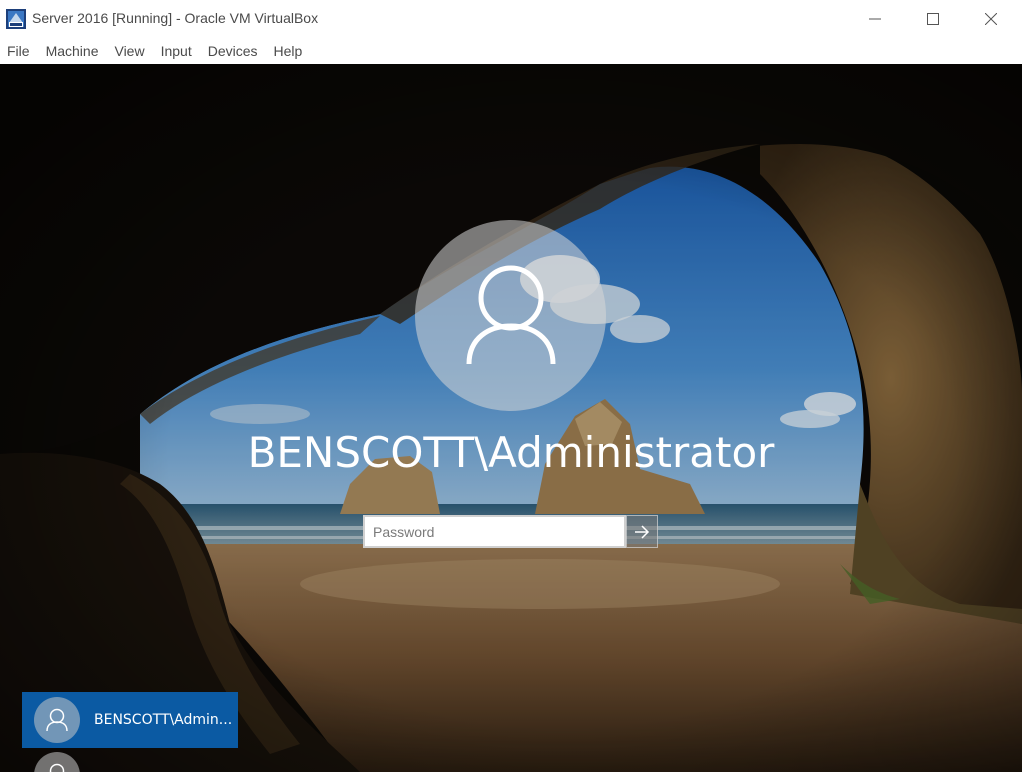 This screenshot has height=772, width=1022. What do you see at coordinates (16, 19) in the screenshot?
I see `virtualbox-icon` at bounding box center [16, 19].